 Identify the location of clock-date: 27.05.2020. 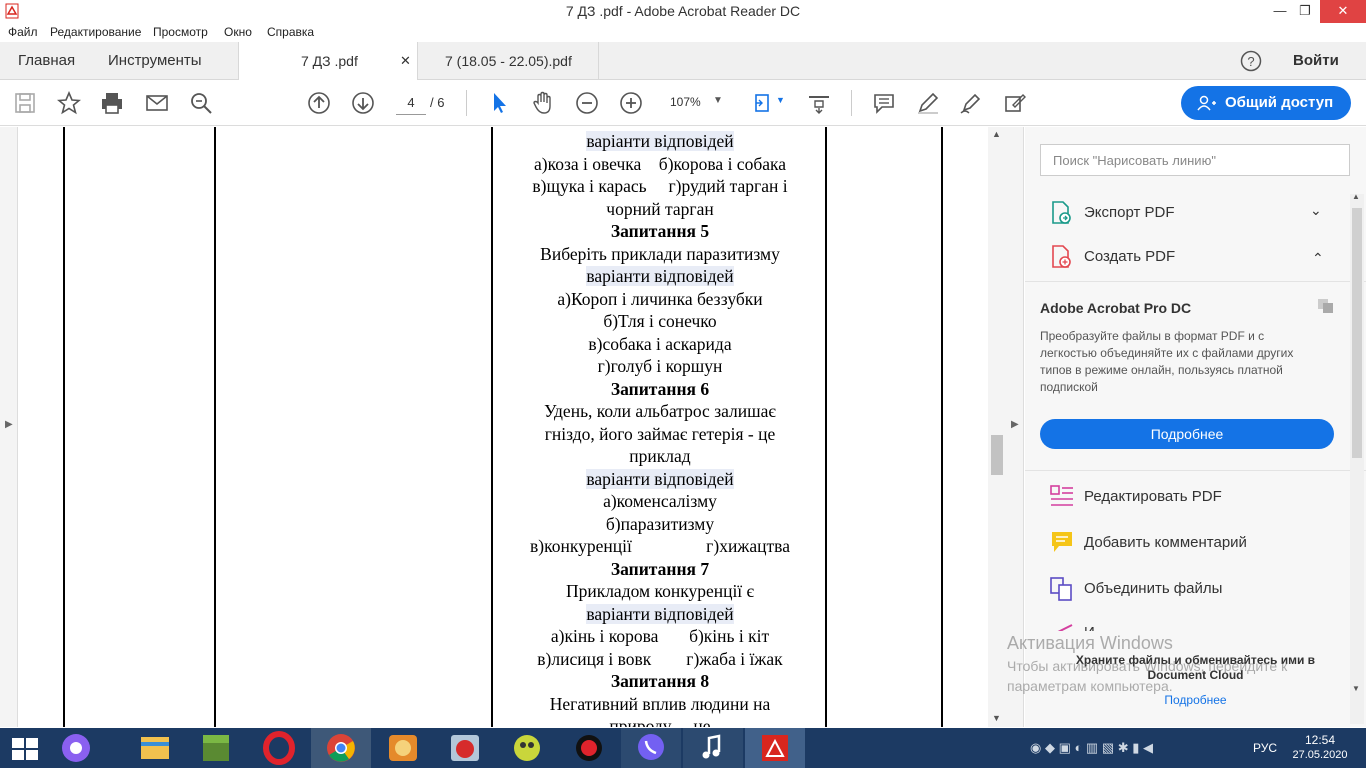
(1320, 755).